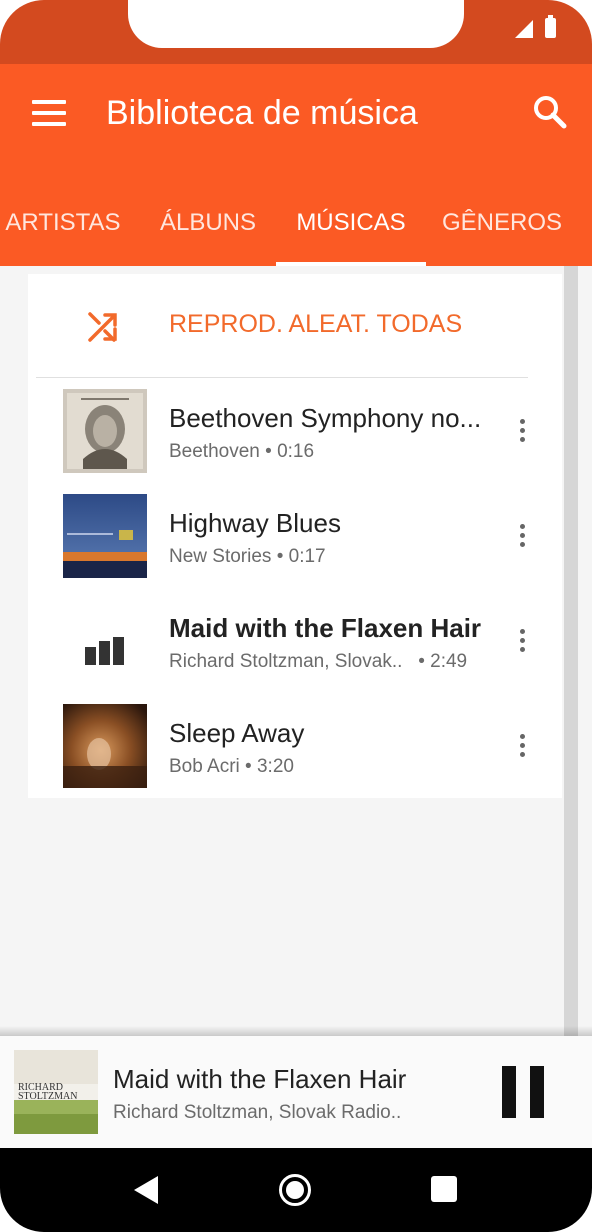 The height and width of the screenshot is (1232, 592). What do you see at coordinates (63, 228) in the screenshot?
I see `tab-artistas: ARTISTAS` at bounding box center [63, 228].